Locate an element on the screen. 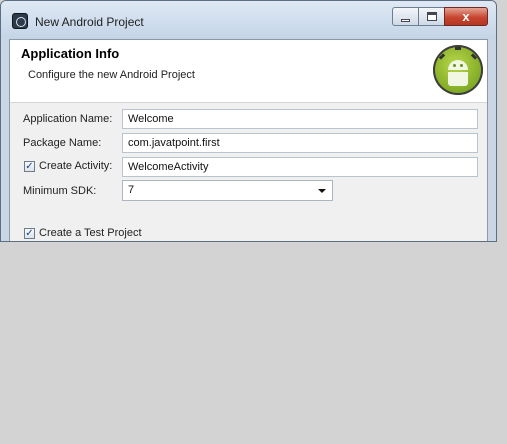  minimize-icon is located at coordinates (405, 20).